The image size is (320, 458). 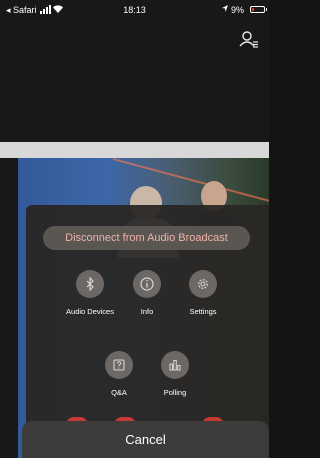 What do you see at coordinates (146, 238) in the screenshot?
I see `disconnect-audio-broadcast-button: Disconnect from Audio Broadcast` at bounding box center [146, 238].